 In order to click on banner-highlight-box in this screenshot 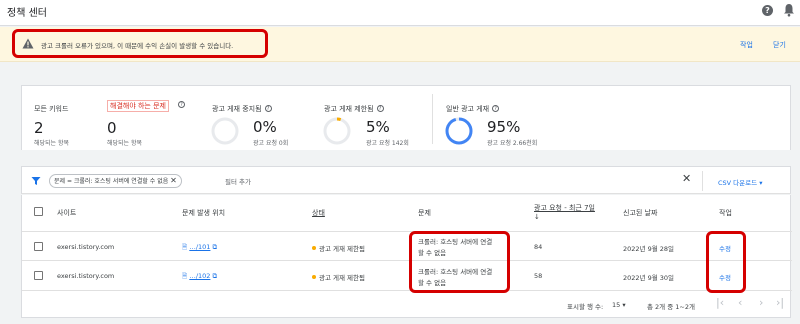, I will do `click(140, 43)`.